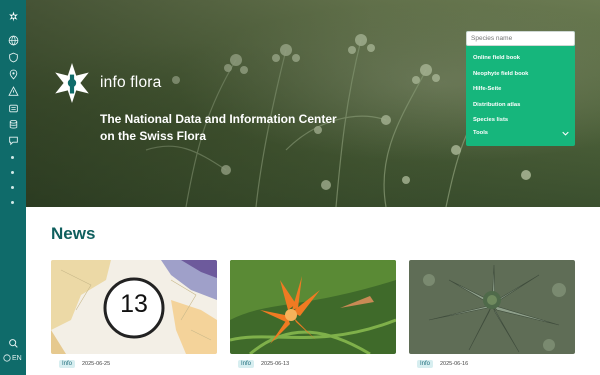 This screenshot has width=600, height=375. I want to click on menu-item-hilfe-seite: Hilfe-Seite, so click(500, 92).